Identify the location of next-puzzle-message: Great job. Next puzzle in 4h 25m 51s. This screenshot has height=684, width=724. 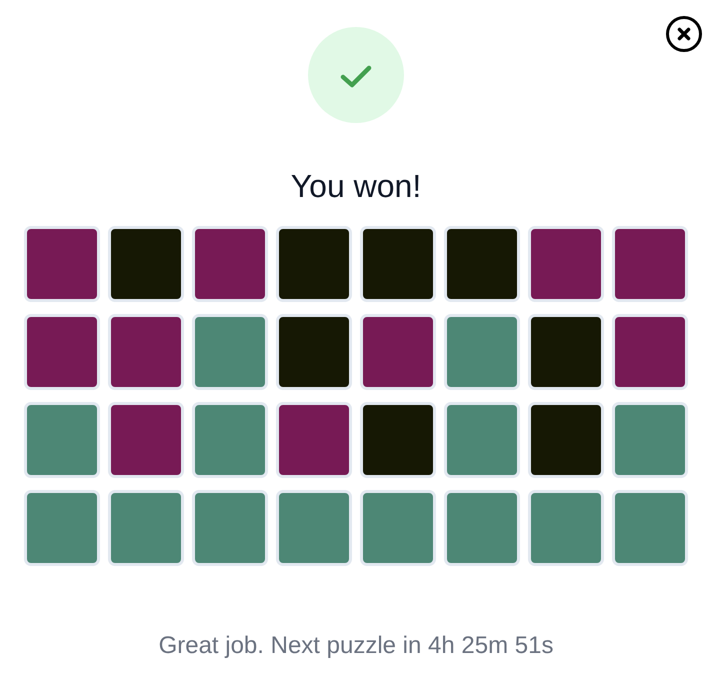
(356, 646).